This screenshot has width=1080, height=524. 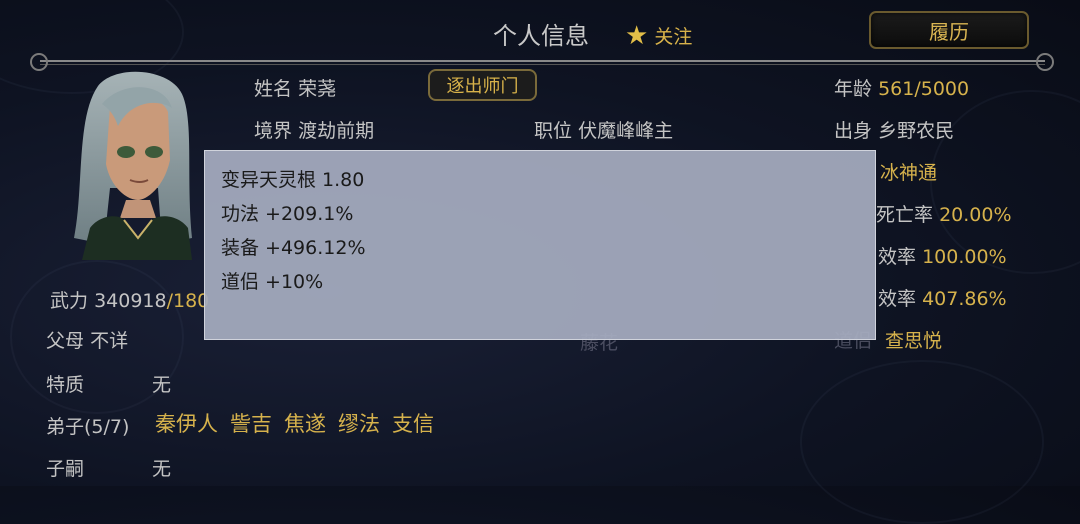 I want to click on follow-button: ★ 关注, so click(x=658, y=35).